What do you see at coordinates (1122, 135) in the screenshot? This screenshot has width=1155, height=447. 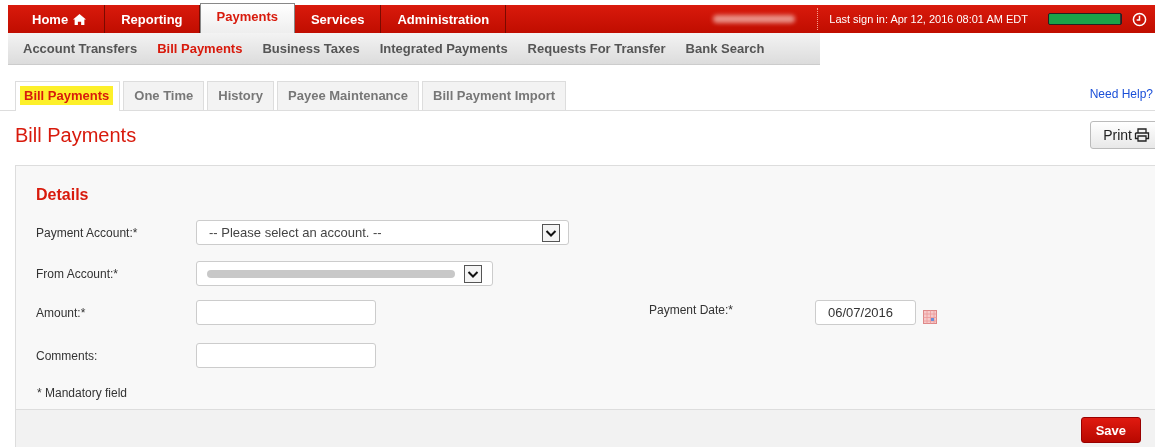 I see `print-button: Print` at bounding box center [1122, 135].